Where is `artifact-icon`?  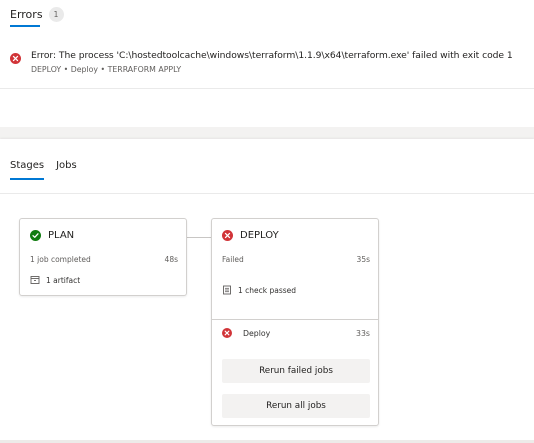
artifact-icon is located at coordinates (35, 280).